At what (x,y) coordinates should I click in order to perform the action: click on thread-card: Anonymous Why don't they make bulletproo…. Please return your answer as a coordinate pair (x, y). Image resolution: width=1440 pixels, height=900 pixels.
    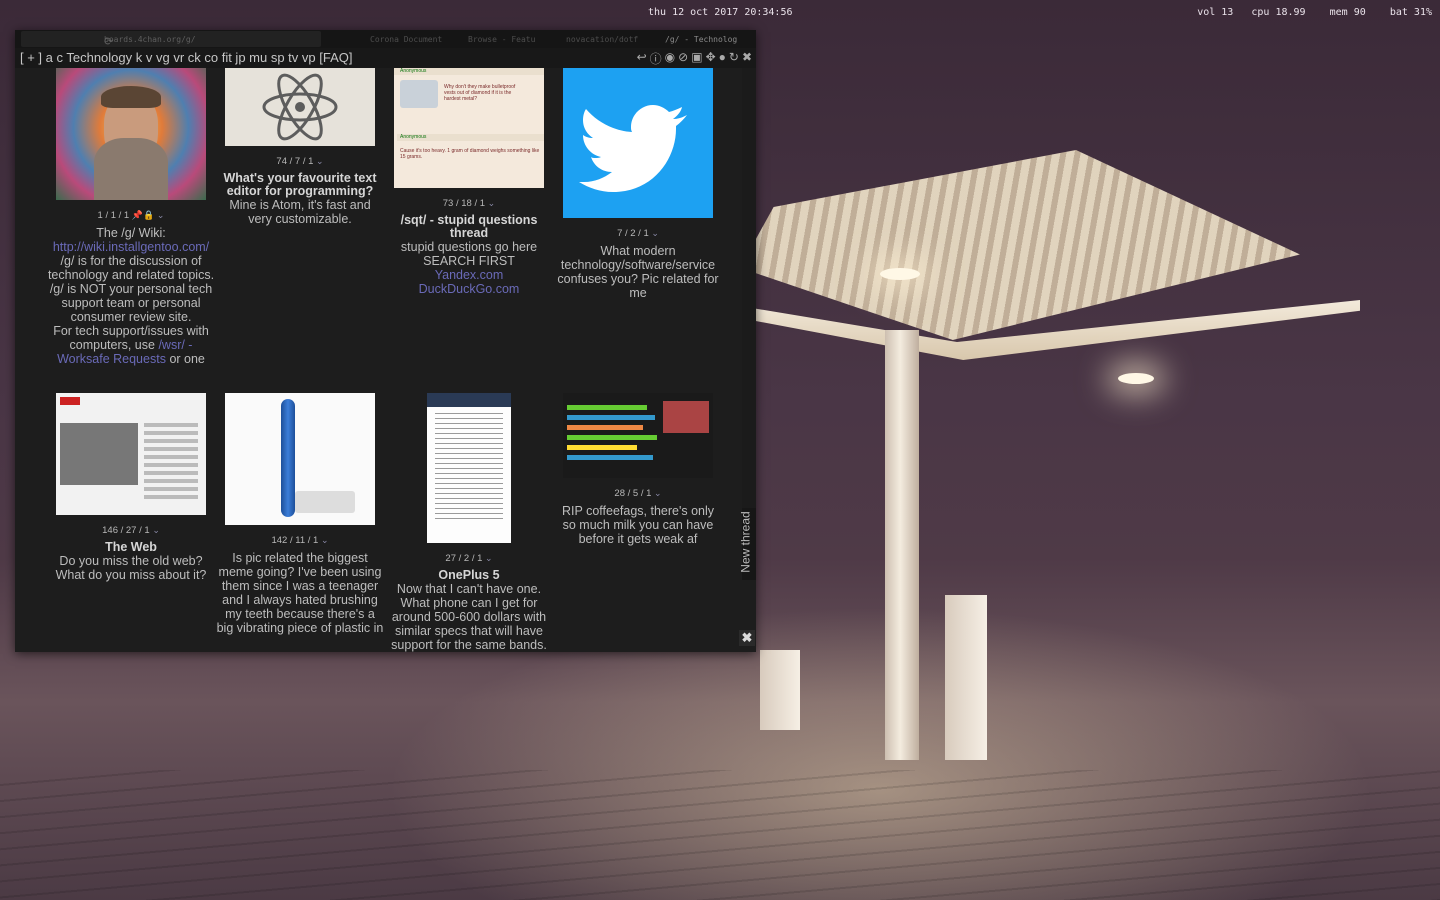
    Looking at the image, I should click on (469, 182).